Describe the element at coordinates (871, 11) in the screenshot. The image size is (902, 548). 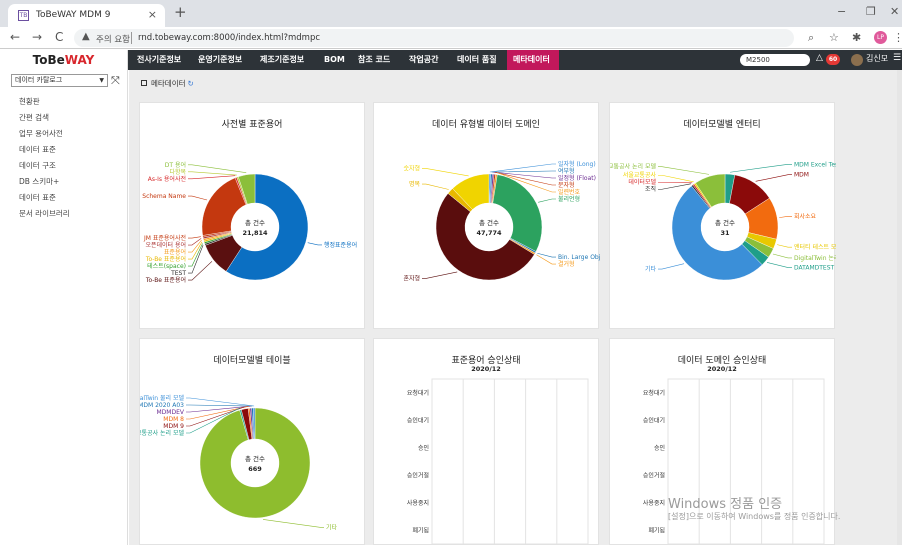
I see `maximize-icon: ❐` at that location.